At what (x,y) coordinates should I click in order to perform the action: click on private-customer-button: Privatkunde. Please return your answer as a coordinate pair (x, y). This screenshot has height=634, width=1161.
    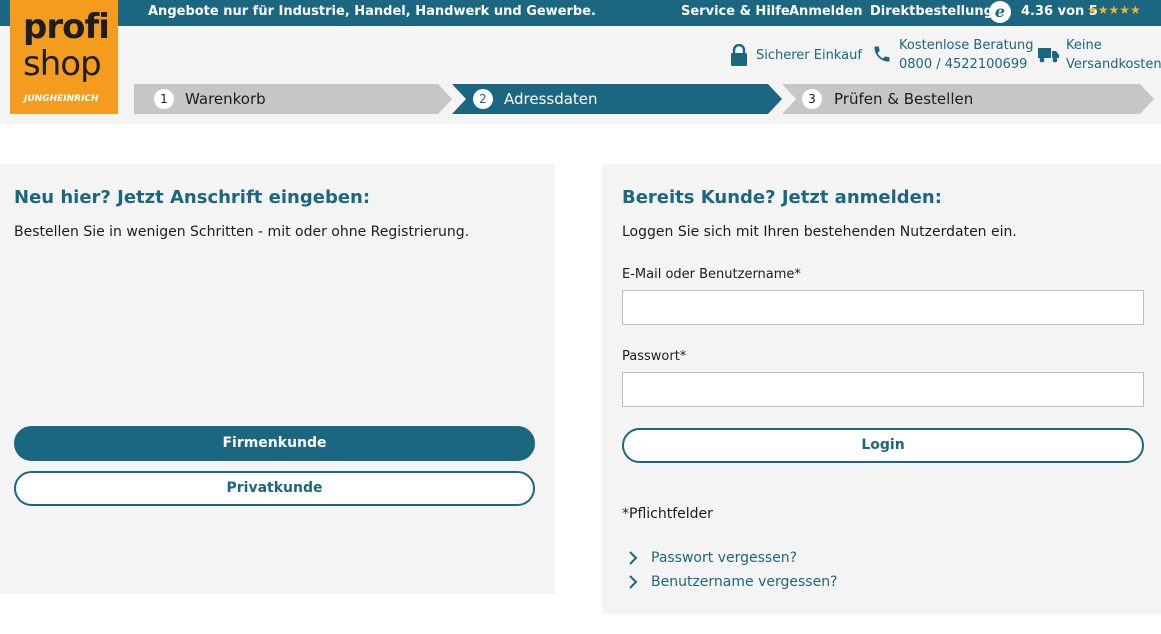
    Looking at the image, I should click on (274, 488).